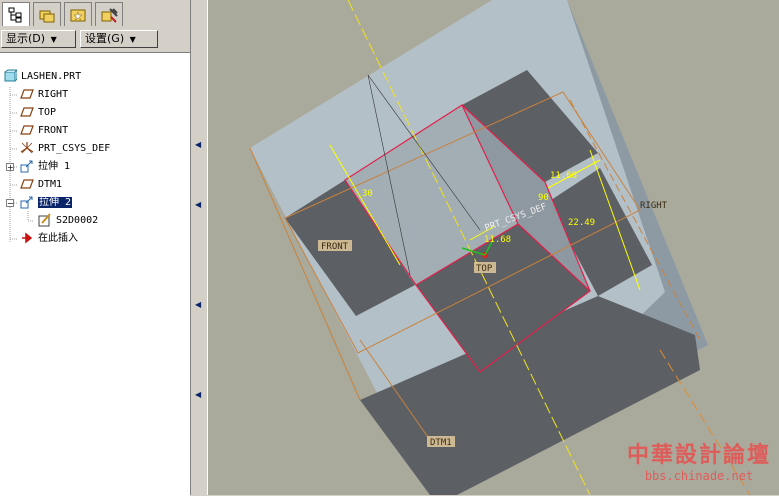 The image size is (779, 496). I want to click on watermark-title: 中華設計論壇, so click(698, 455).